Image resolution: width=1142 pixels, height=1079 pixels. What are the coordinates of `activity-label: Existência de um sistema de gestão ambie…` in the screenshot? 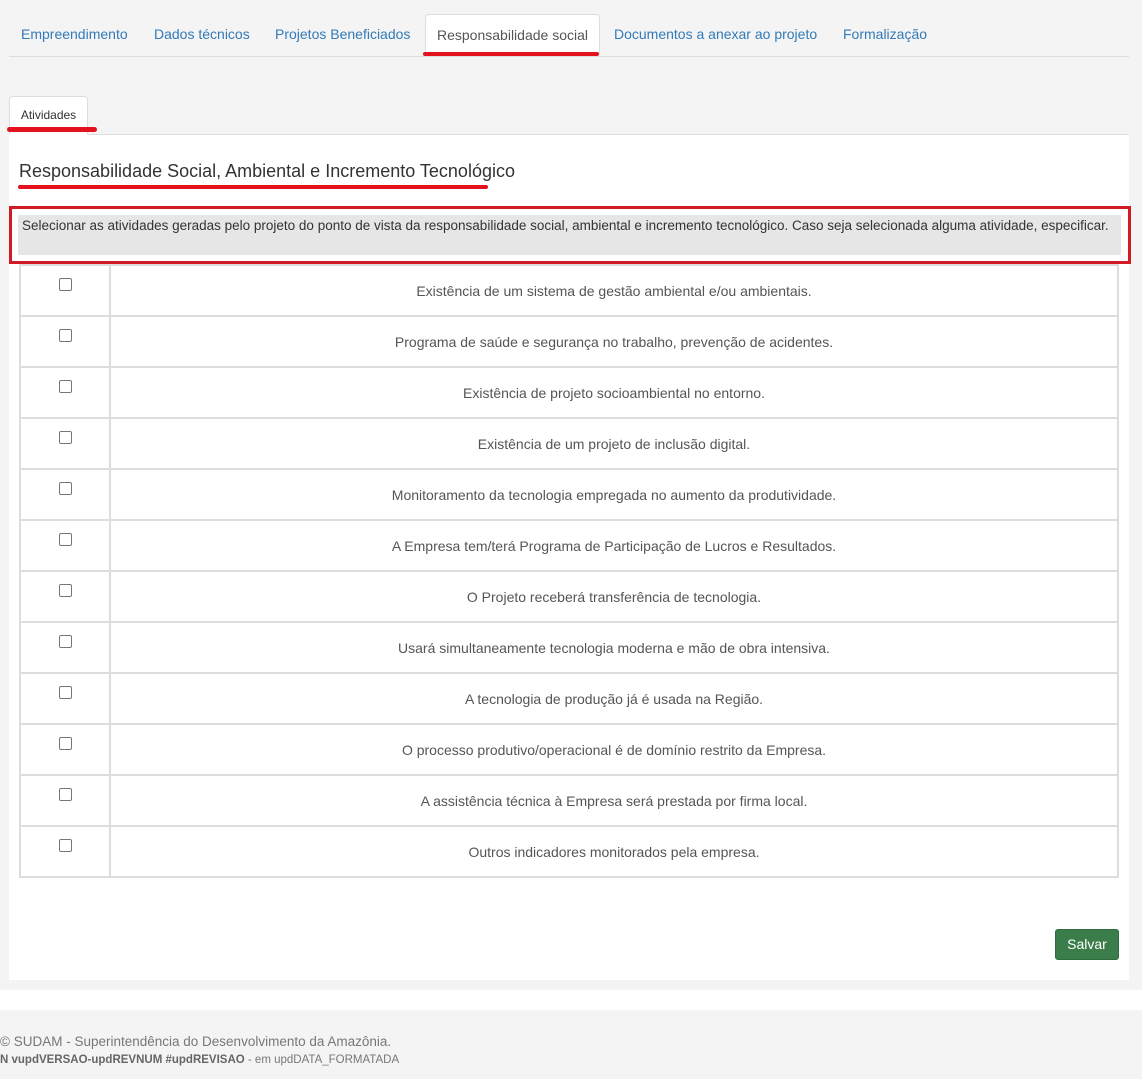 It's located at (614, 290).